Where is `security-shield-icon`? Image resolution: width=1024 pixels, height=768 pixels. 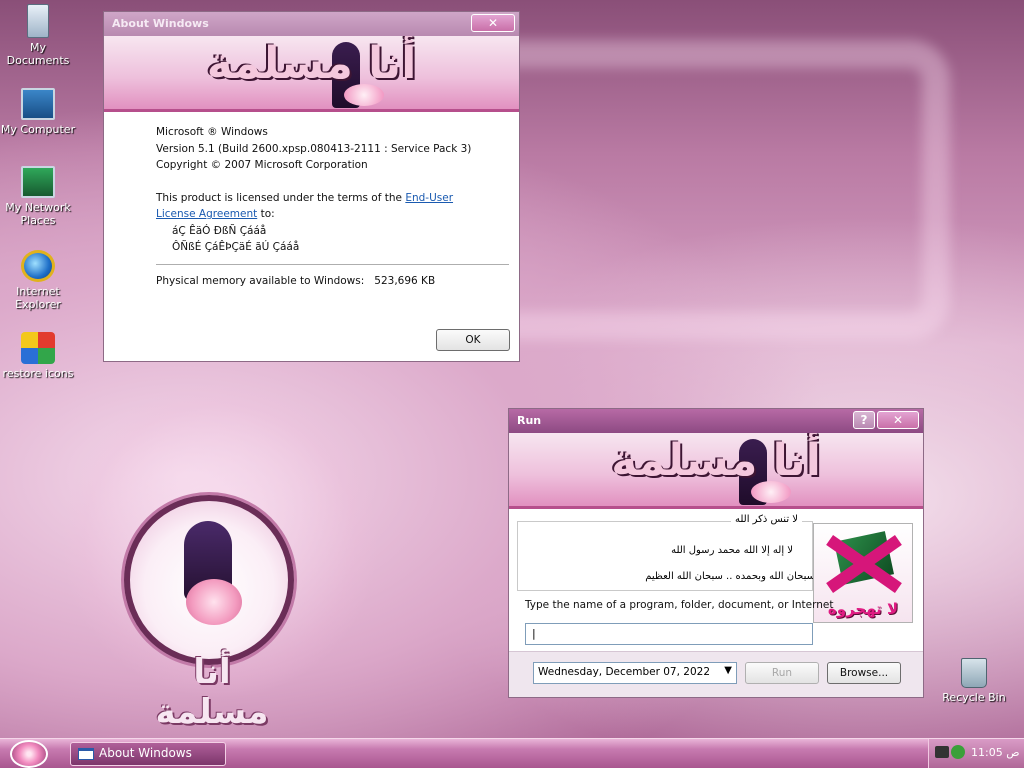 security-shield-icon is located at coordinates (958, 752).